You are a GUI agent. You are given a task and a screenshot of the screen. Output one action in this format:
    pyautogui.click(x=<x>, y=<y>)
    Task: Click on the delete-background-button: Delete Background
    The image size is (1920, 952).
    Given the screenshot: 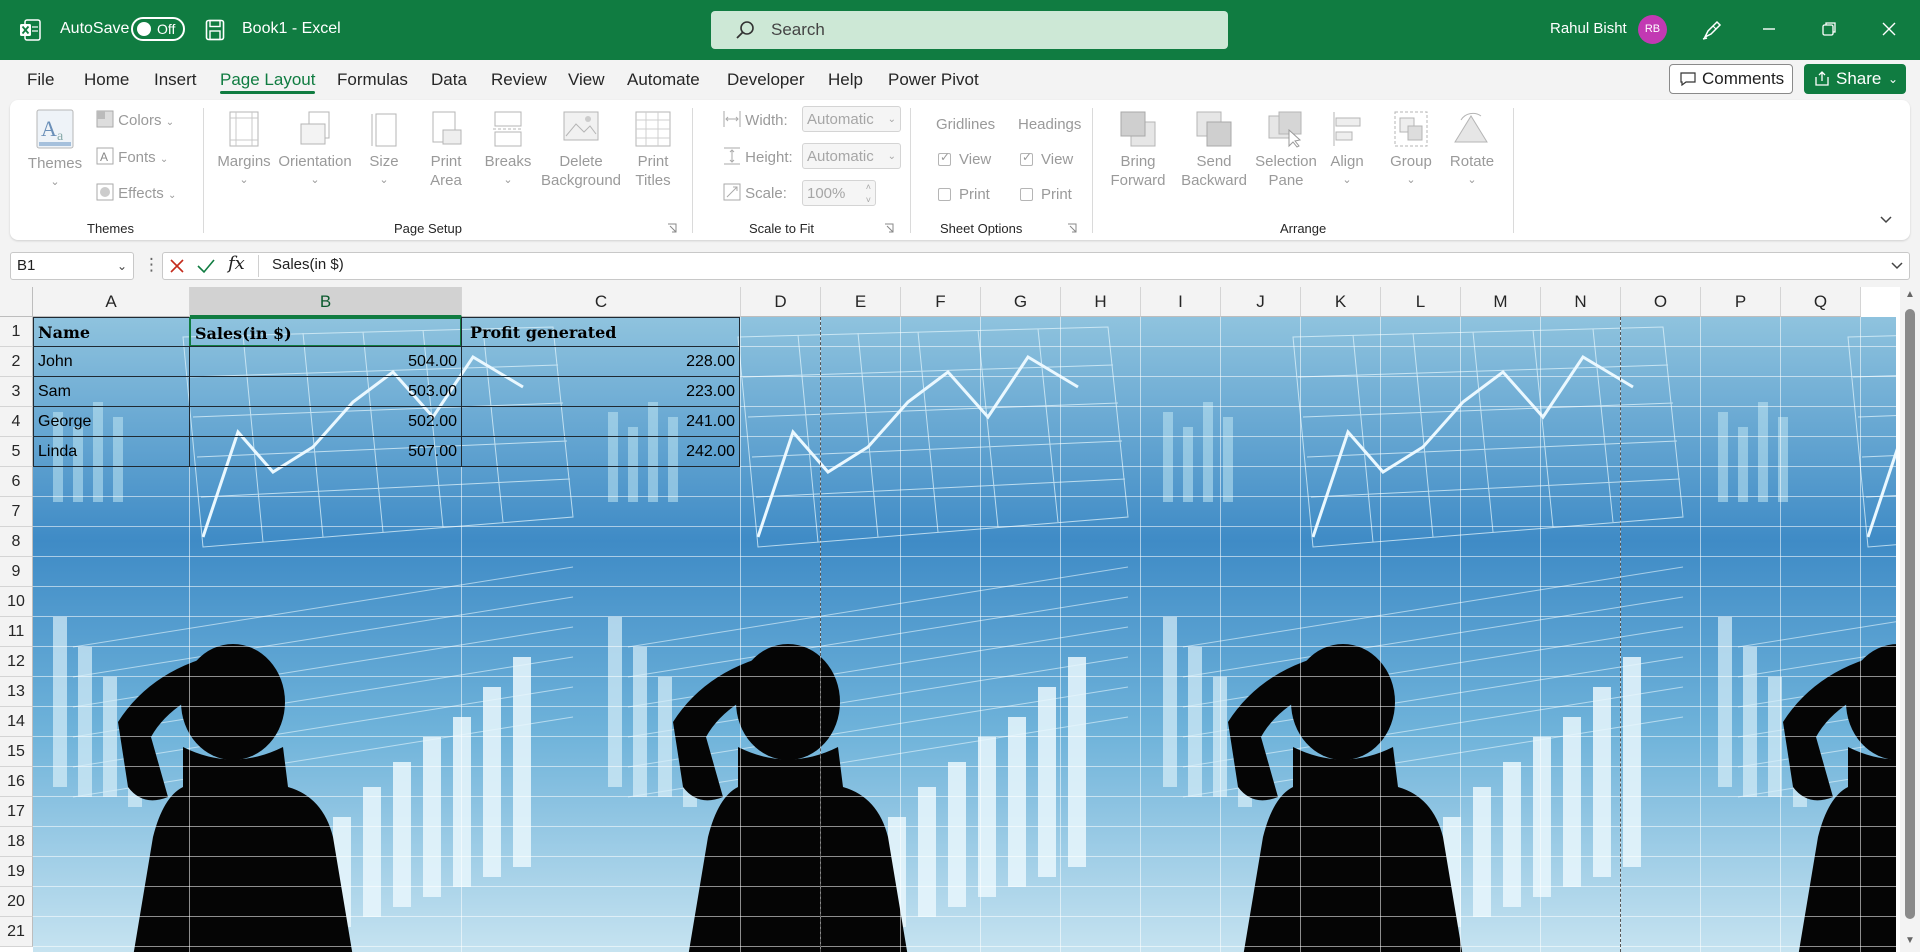 What is the action you would take?
    pyautogui.click(x=581, y=150)
    